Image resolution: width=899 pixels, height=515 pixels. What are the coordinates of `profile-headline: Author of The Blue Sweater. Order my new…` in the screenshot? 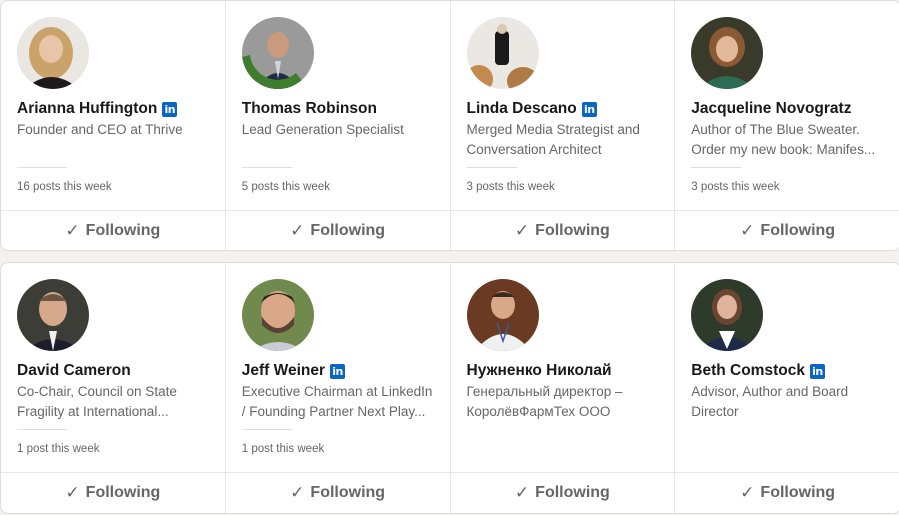 It's located at (783, 139).